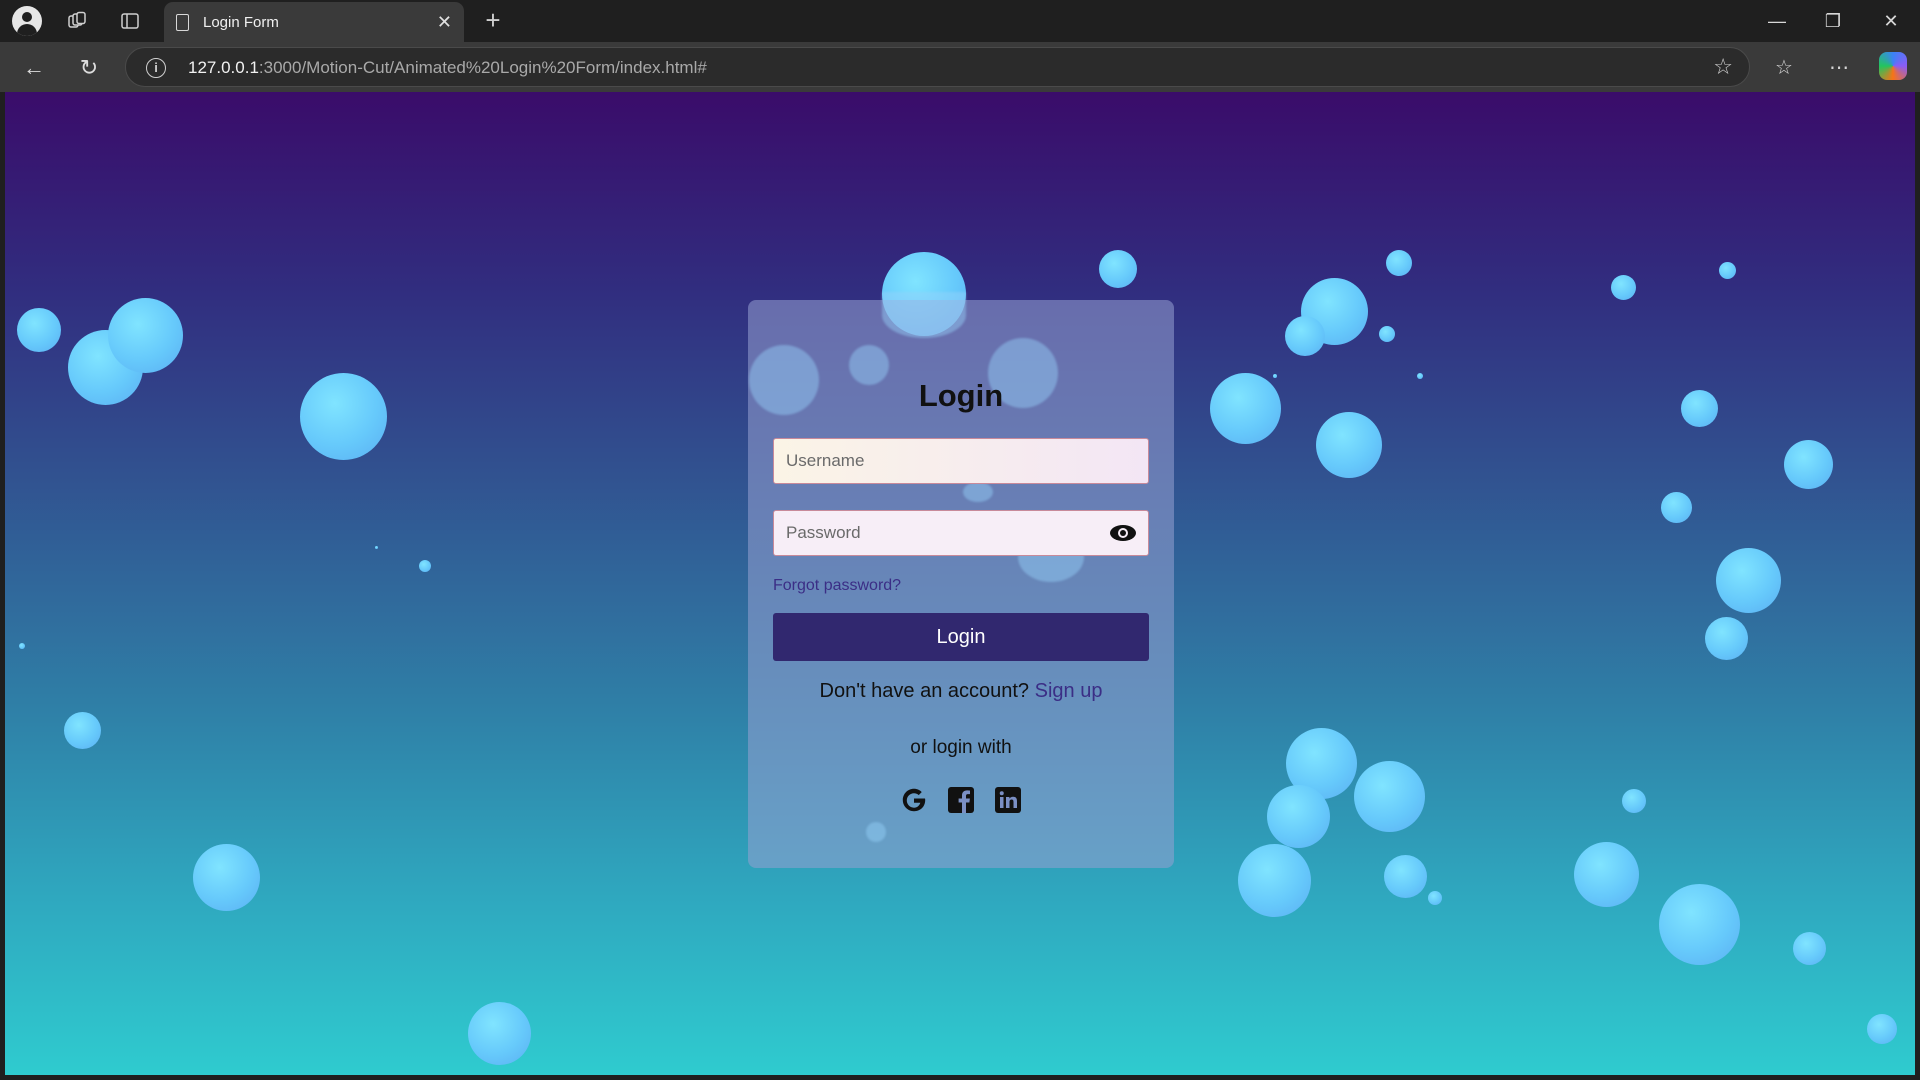 The image size is (1920, 1080). What do you see at coordinates (960, 21) in the screenshot?
I see `tab-bar: Login Form ✕ + — ❐ ✕` at bounding box center [960, 21].